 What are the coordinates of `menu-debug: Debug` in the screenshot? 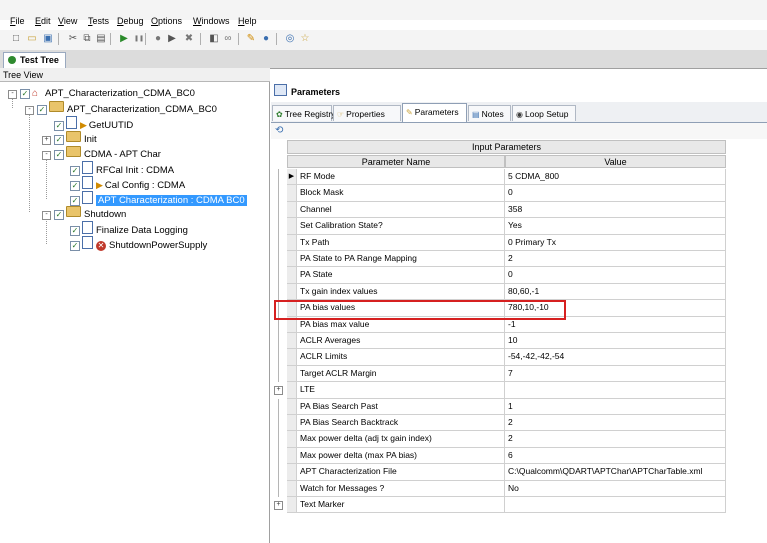 It's located at (130, 21).